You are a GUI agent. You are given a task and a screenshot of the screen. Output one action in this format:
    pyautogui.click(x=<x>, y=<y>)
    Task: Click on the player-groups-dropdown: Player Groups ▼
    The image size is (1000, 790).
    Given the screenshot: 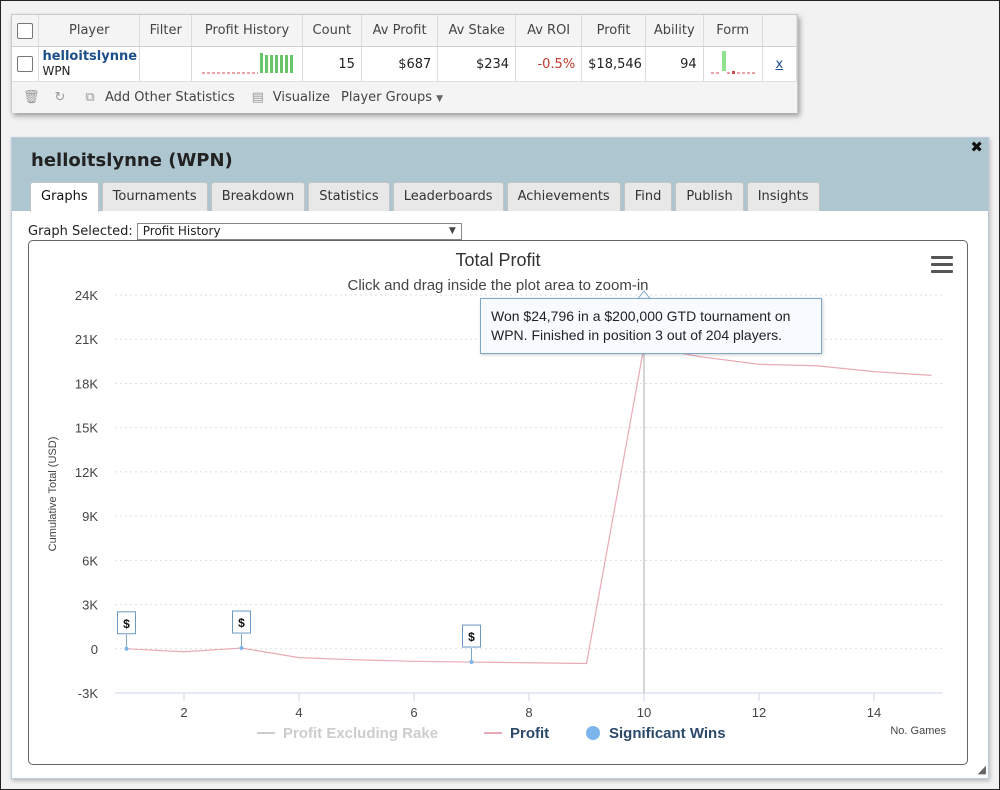 What is the action you would take?
    pyautogui.click(x=392, y=97)
    